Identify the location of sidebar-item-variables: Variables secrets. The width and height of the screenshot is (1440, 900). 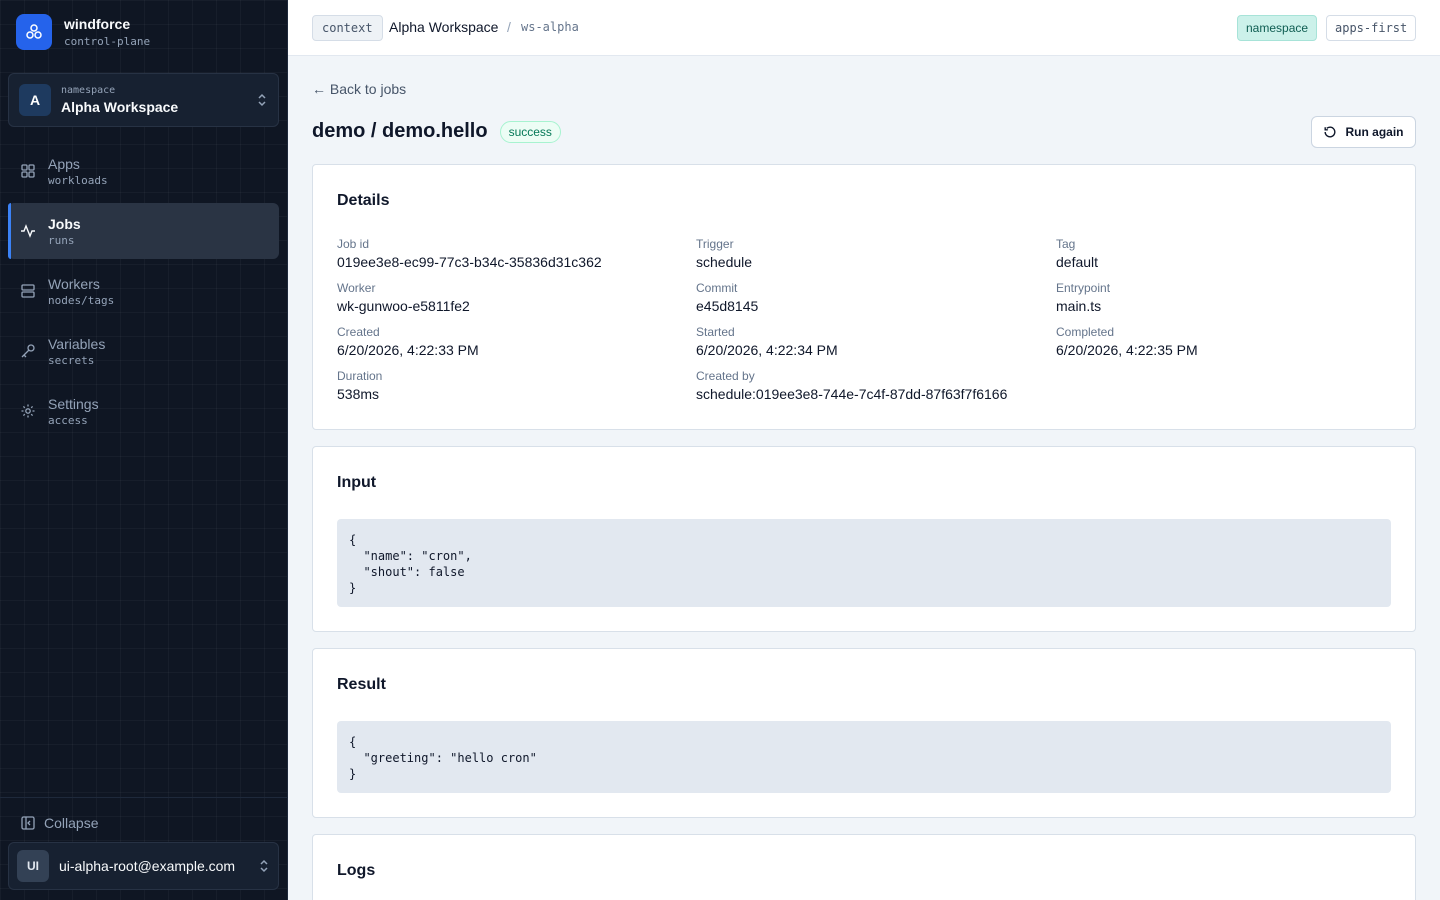
(143, 351).